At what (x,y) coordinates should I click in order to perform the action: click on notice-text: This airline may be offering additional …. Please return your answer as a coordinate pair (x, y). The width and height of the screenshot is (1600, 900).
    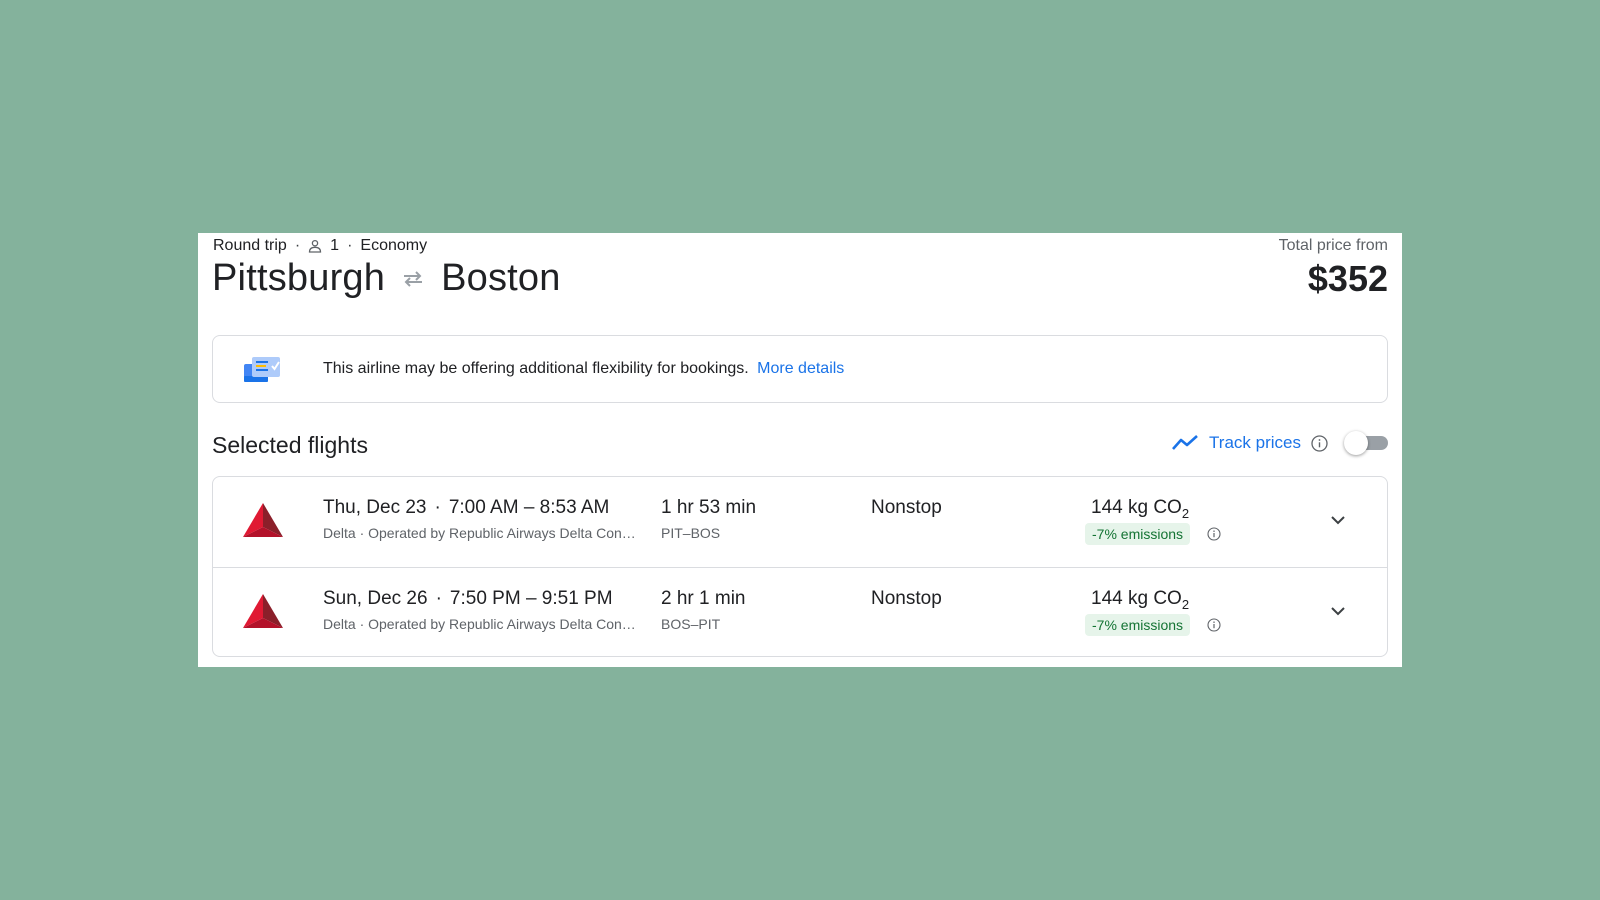
    Looking at the image, I should click on (536, 368).